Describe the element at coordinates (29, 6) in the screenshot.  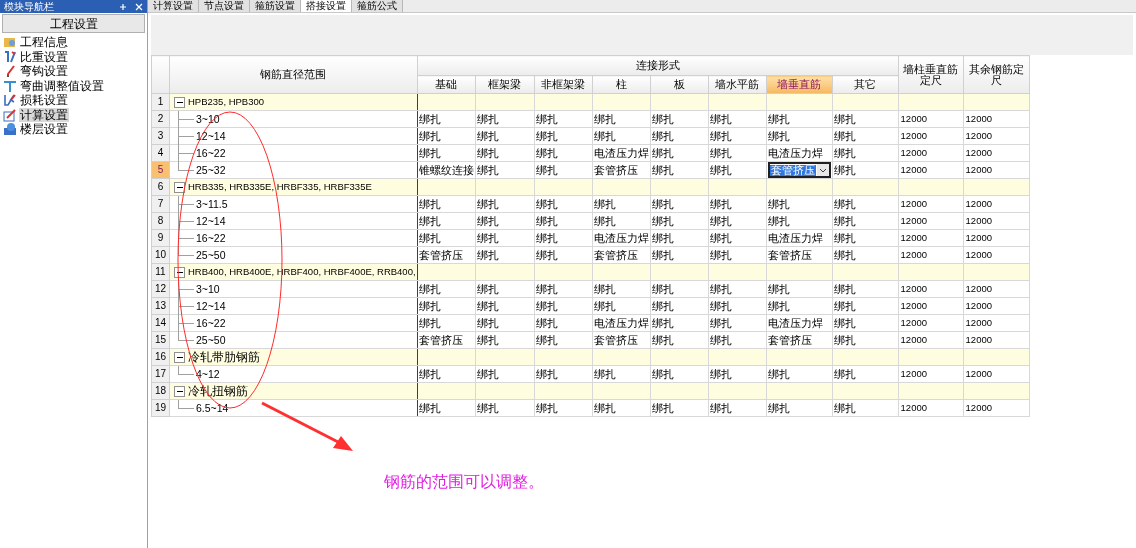
I see `panel-title: 模块导航栏` at that location.